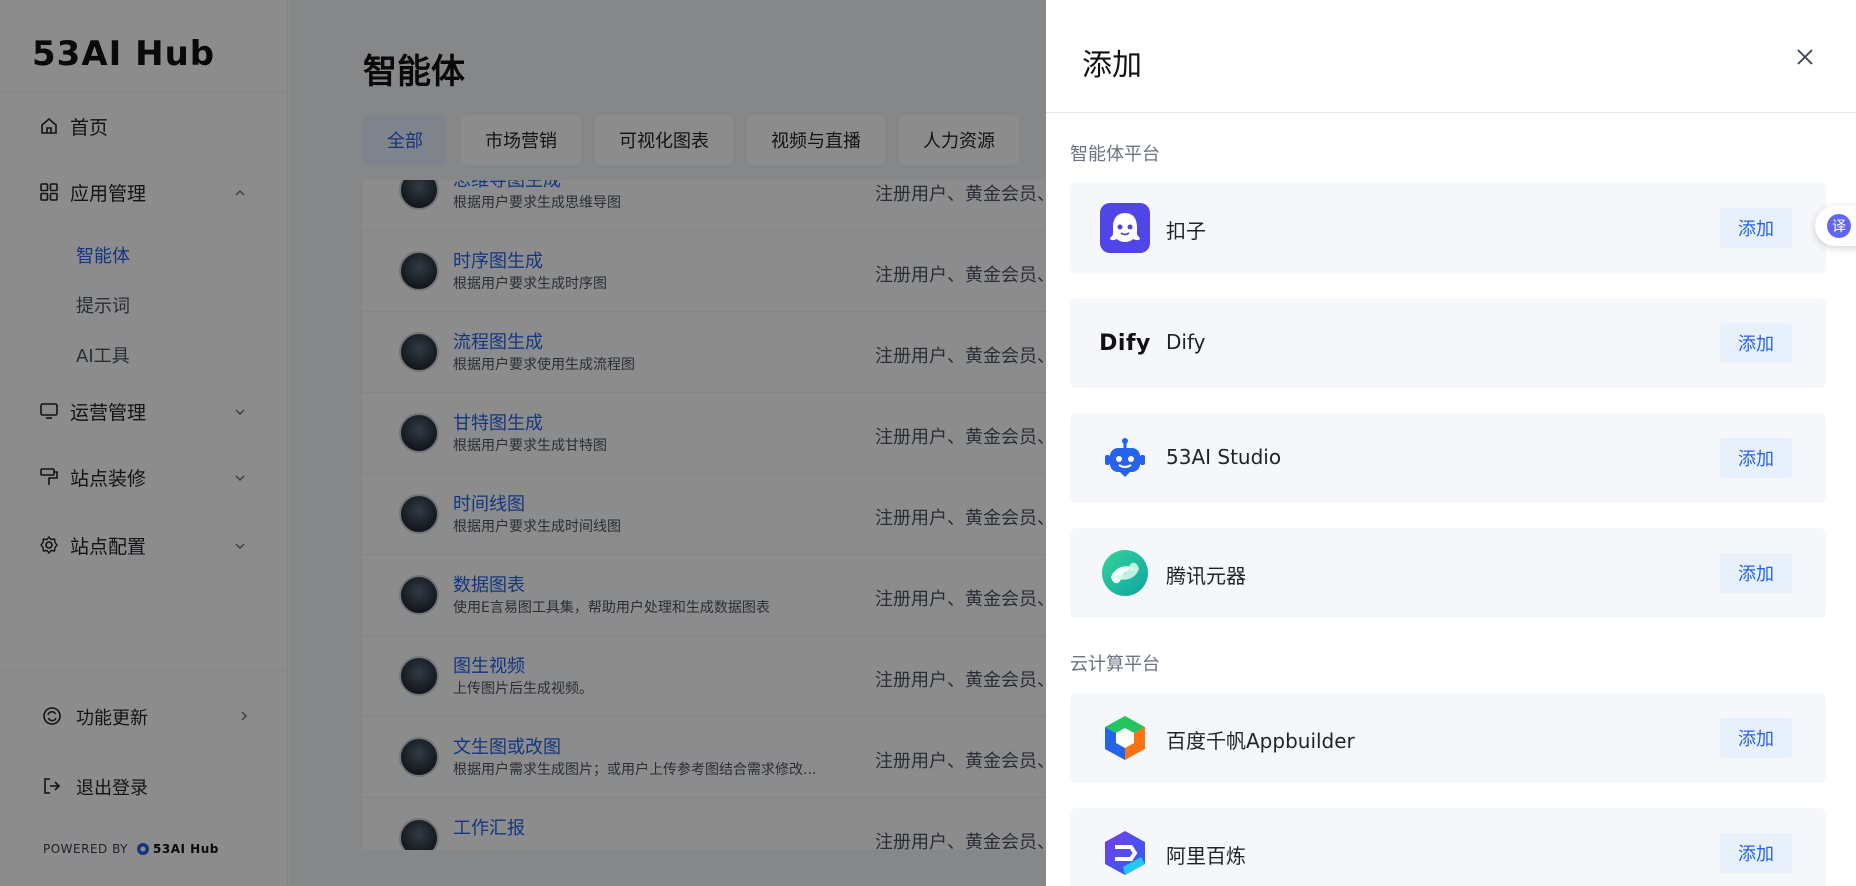 This screenshot has height=886, width=1856. I want to click on section-title-cloud-platforms: 云计算平台, so click(1115, 664).